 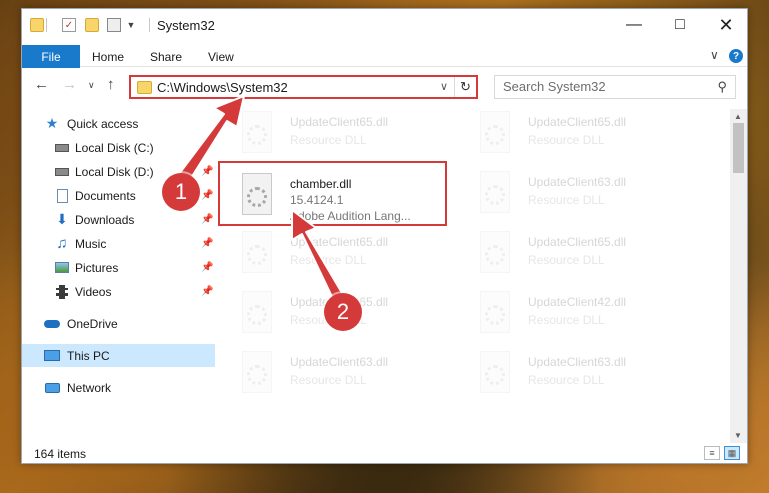 I want to click on details-view-icon: ≡, so click(x=712, y=453).